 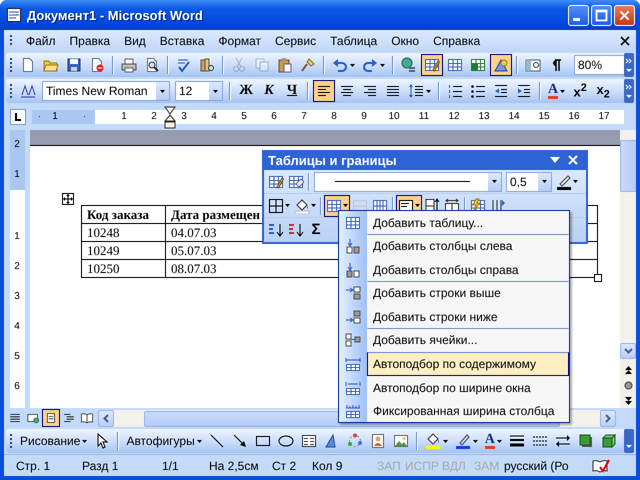 I want to click on status-field: ИСПР, so click(x=423, y=466).